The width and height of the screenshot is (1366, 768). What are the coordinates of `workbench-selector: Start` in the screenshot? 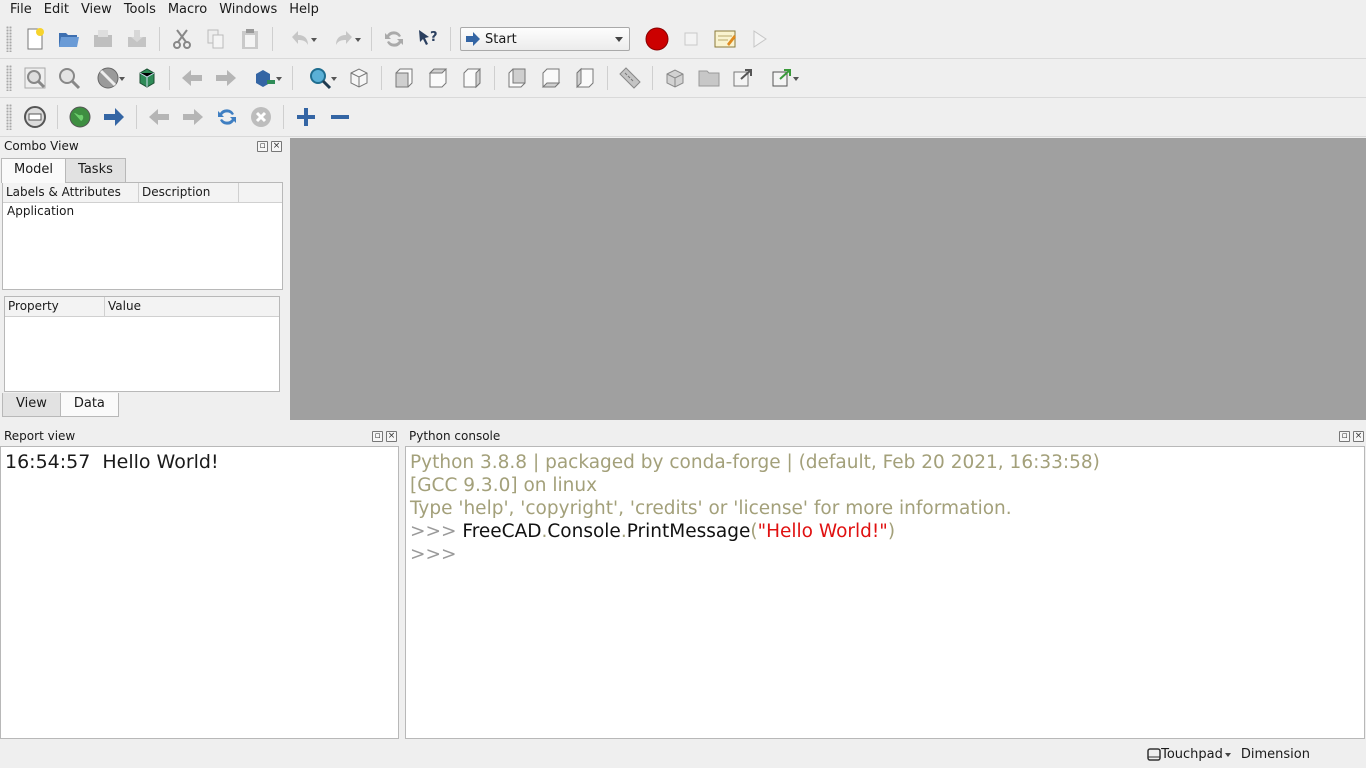 It's located at (545, 39).